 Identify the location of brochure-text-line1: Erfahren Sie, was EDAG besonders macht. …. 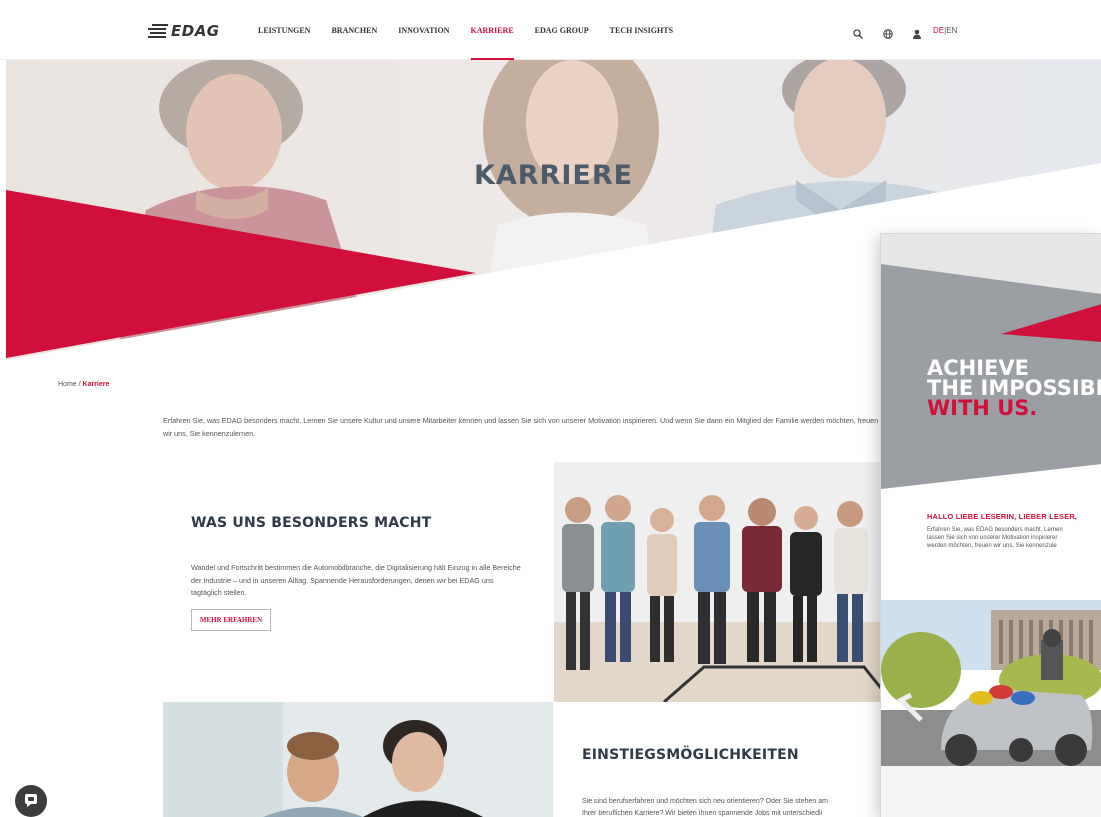
(995, 530).